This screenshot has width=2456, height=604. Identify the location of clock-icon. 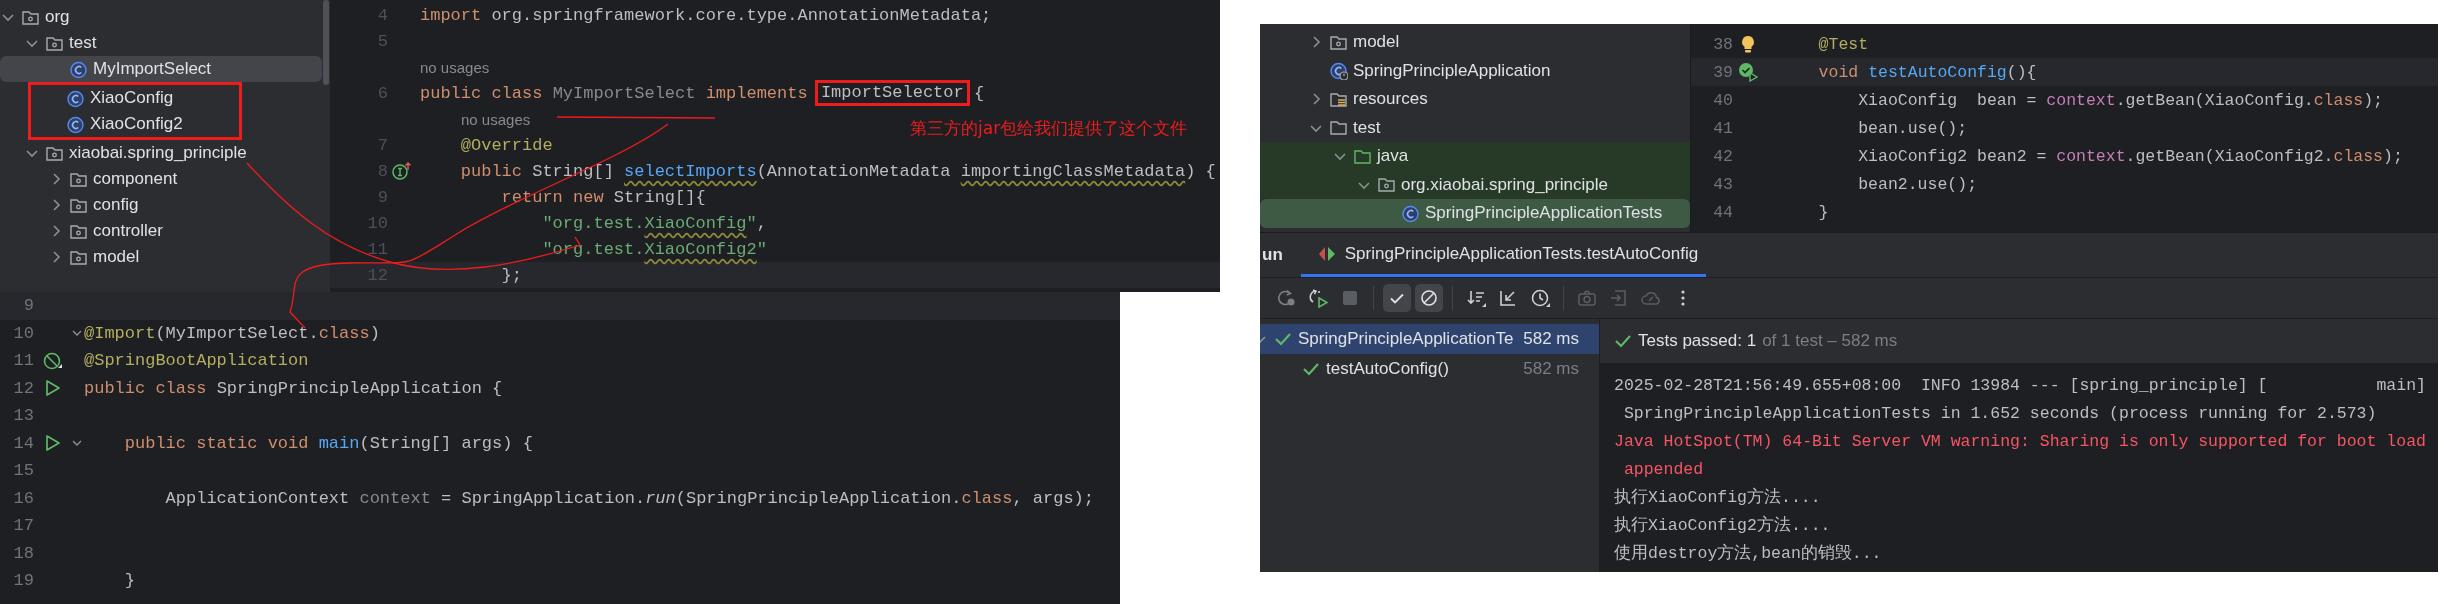
(1540, 298).